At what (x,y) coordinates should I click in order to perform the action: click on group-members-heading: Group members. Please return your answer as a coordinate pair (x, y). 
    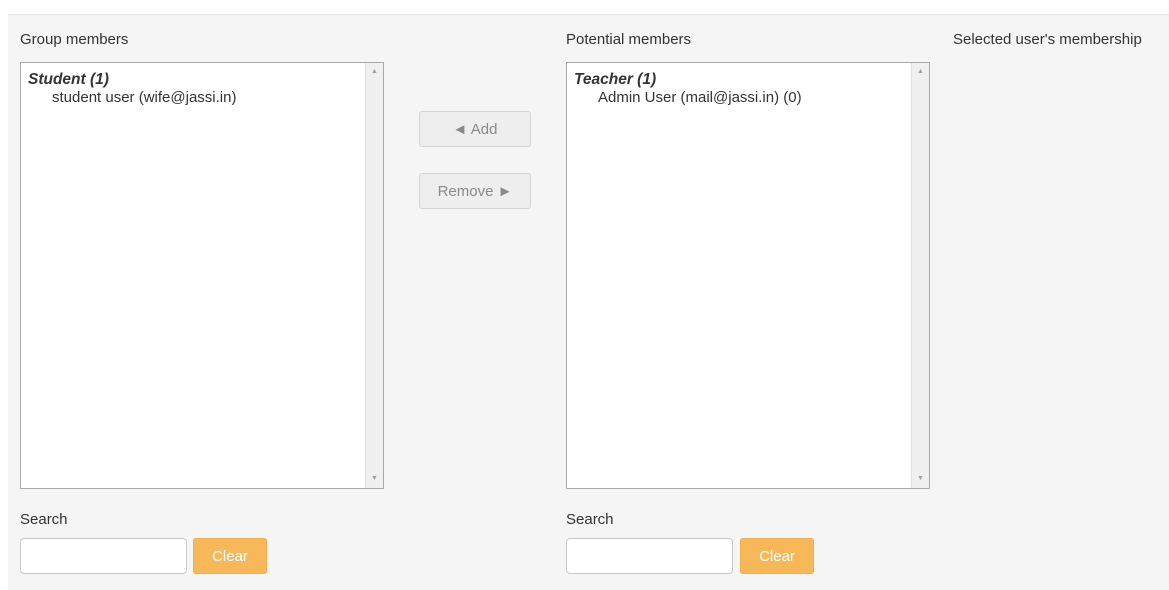
    Looking at the image, I should click on (74, 39).